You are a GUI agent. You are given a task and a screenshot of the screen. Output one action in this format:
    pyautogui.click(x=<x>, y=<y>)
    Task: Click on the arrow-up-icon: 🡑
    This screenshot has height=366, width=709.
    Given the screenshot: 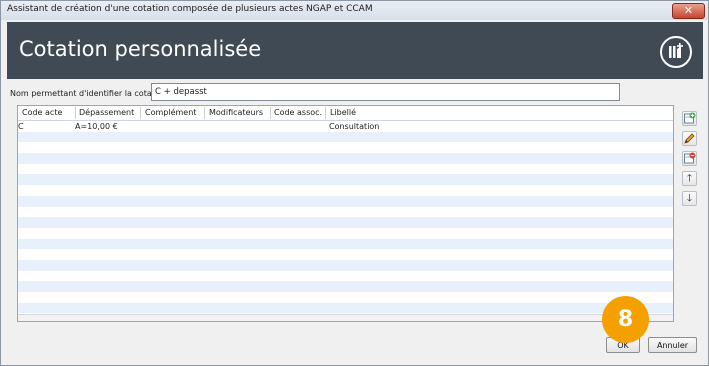 What is the action you would take?
    pyautogui.click(x=689, y=178)
    